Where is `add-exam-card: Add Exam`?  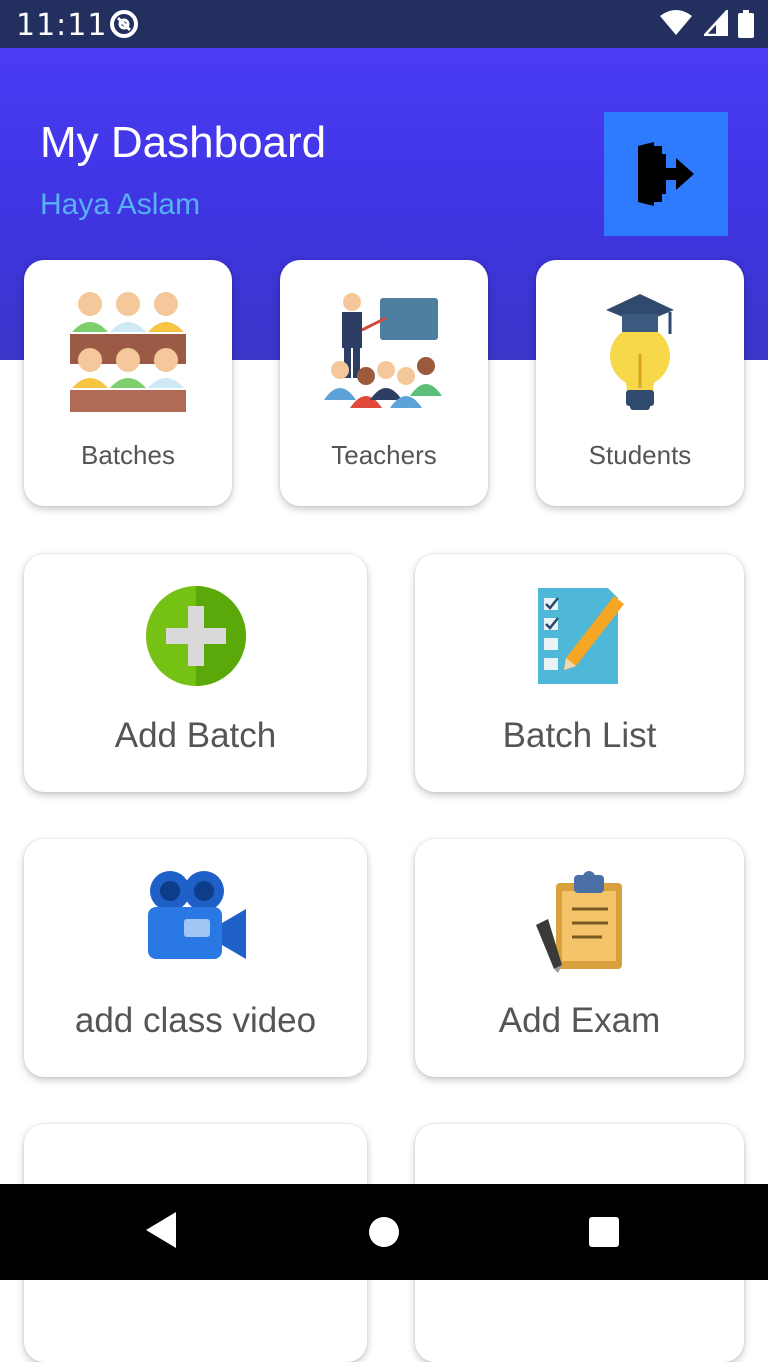 add-exam-card: Add Exam is located at coordinates (579, 958).